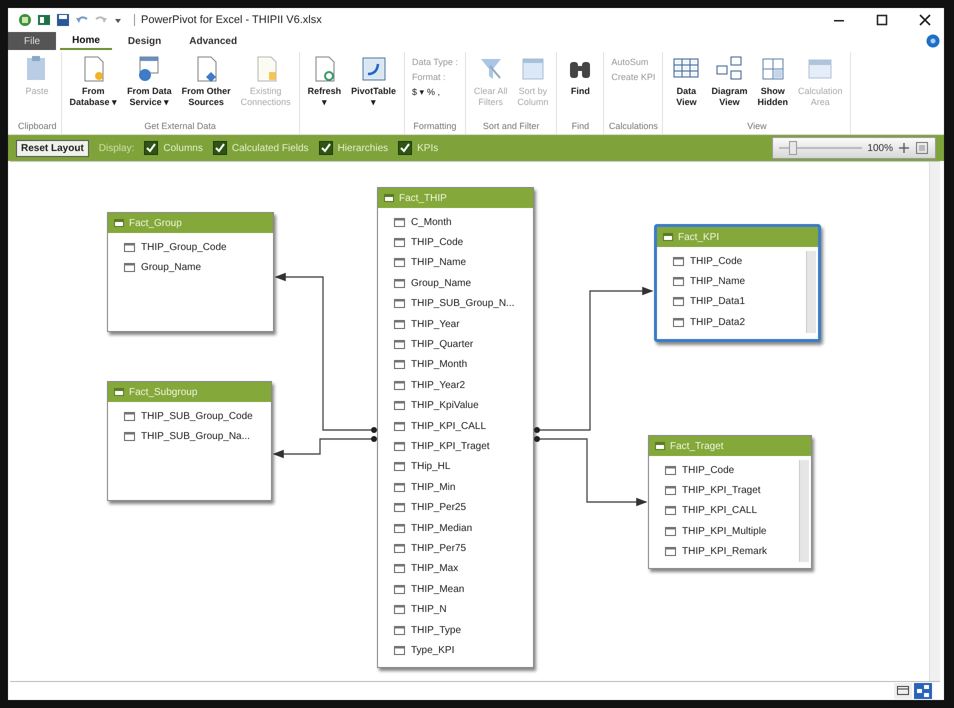  Describe the element at coordinates (435, 92) in the screenshot. I see `ribbon-button: $ ▾ % ,` at that location.